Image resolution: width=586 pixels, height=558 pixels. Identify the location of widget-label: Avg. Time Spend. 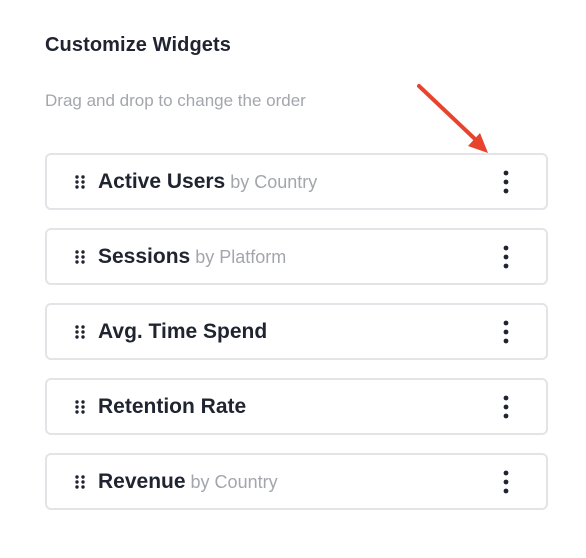
(185, 332).